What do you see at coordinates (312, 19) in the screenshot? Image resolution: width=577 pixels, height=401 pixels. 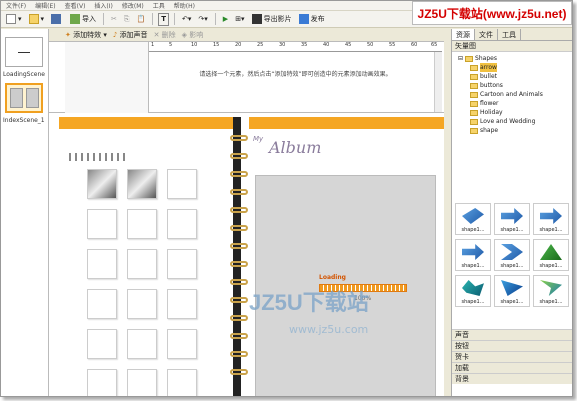 I see `publish-button: 发布` at bounding box center [312, 19].